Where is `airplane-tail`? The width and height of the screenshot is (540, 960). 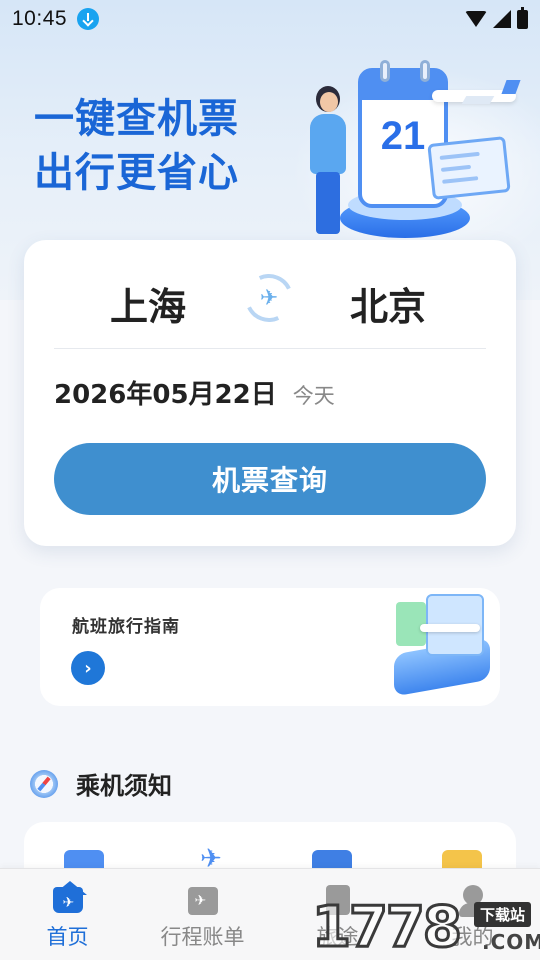 airplane-tail is located at coordinates (511, 87).